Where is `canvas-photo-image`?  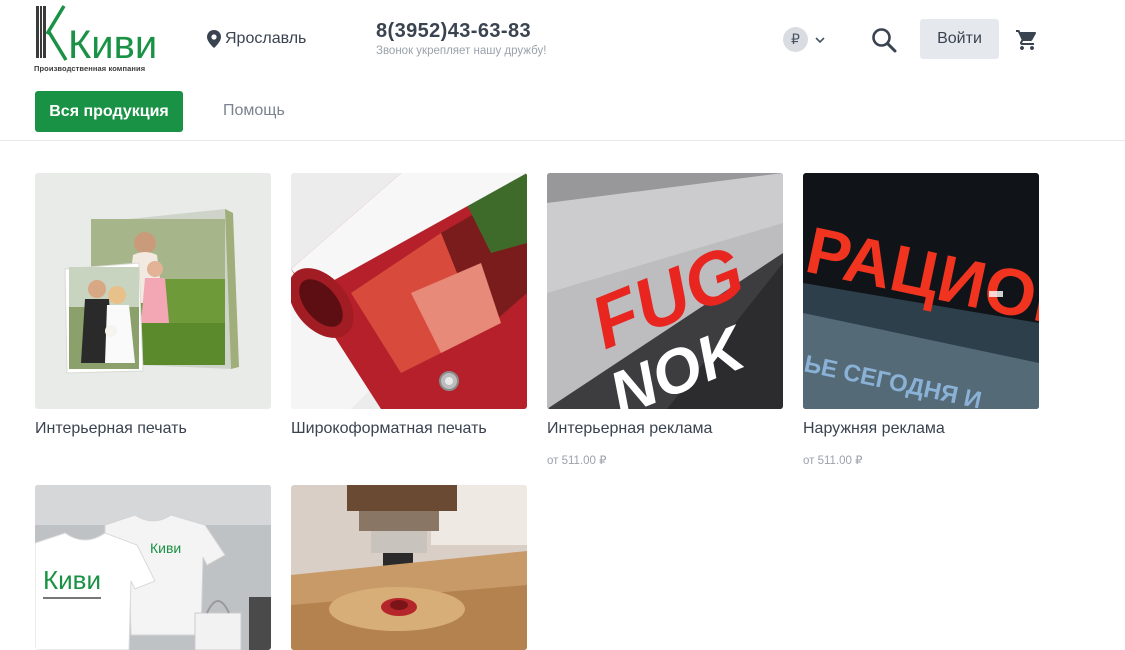
canvas-photo-image is located at coordinates (153, 291).